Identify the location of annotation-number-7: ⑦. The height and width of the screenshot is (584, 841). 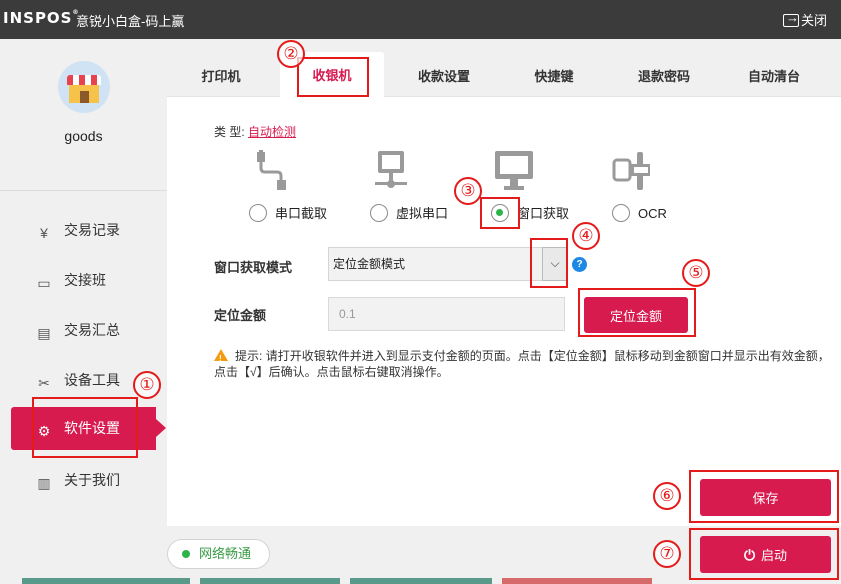
(667, 554).